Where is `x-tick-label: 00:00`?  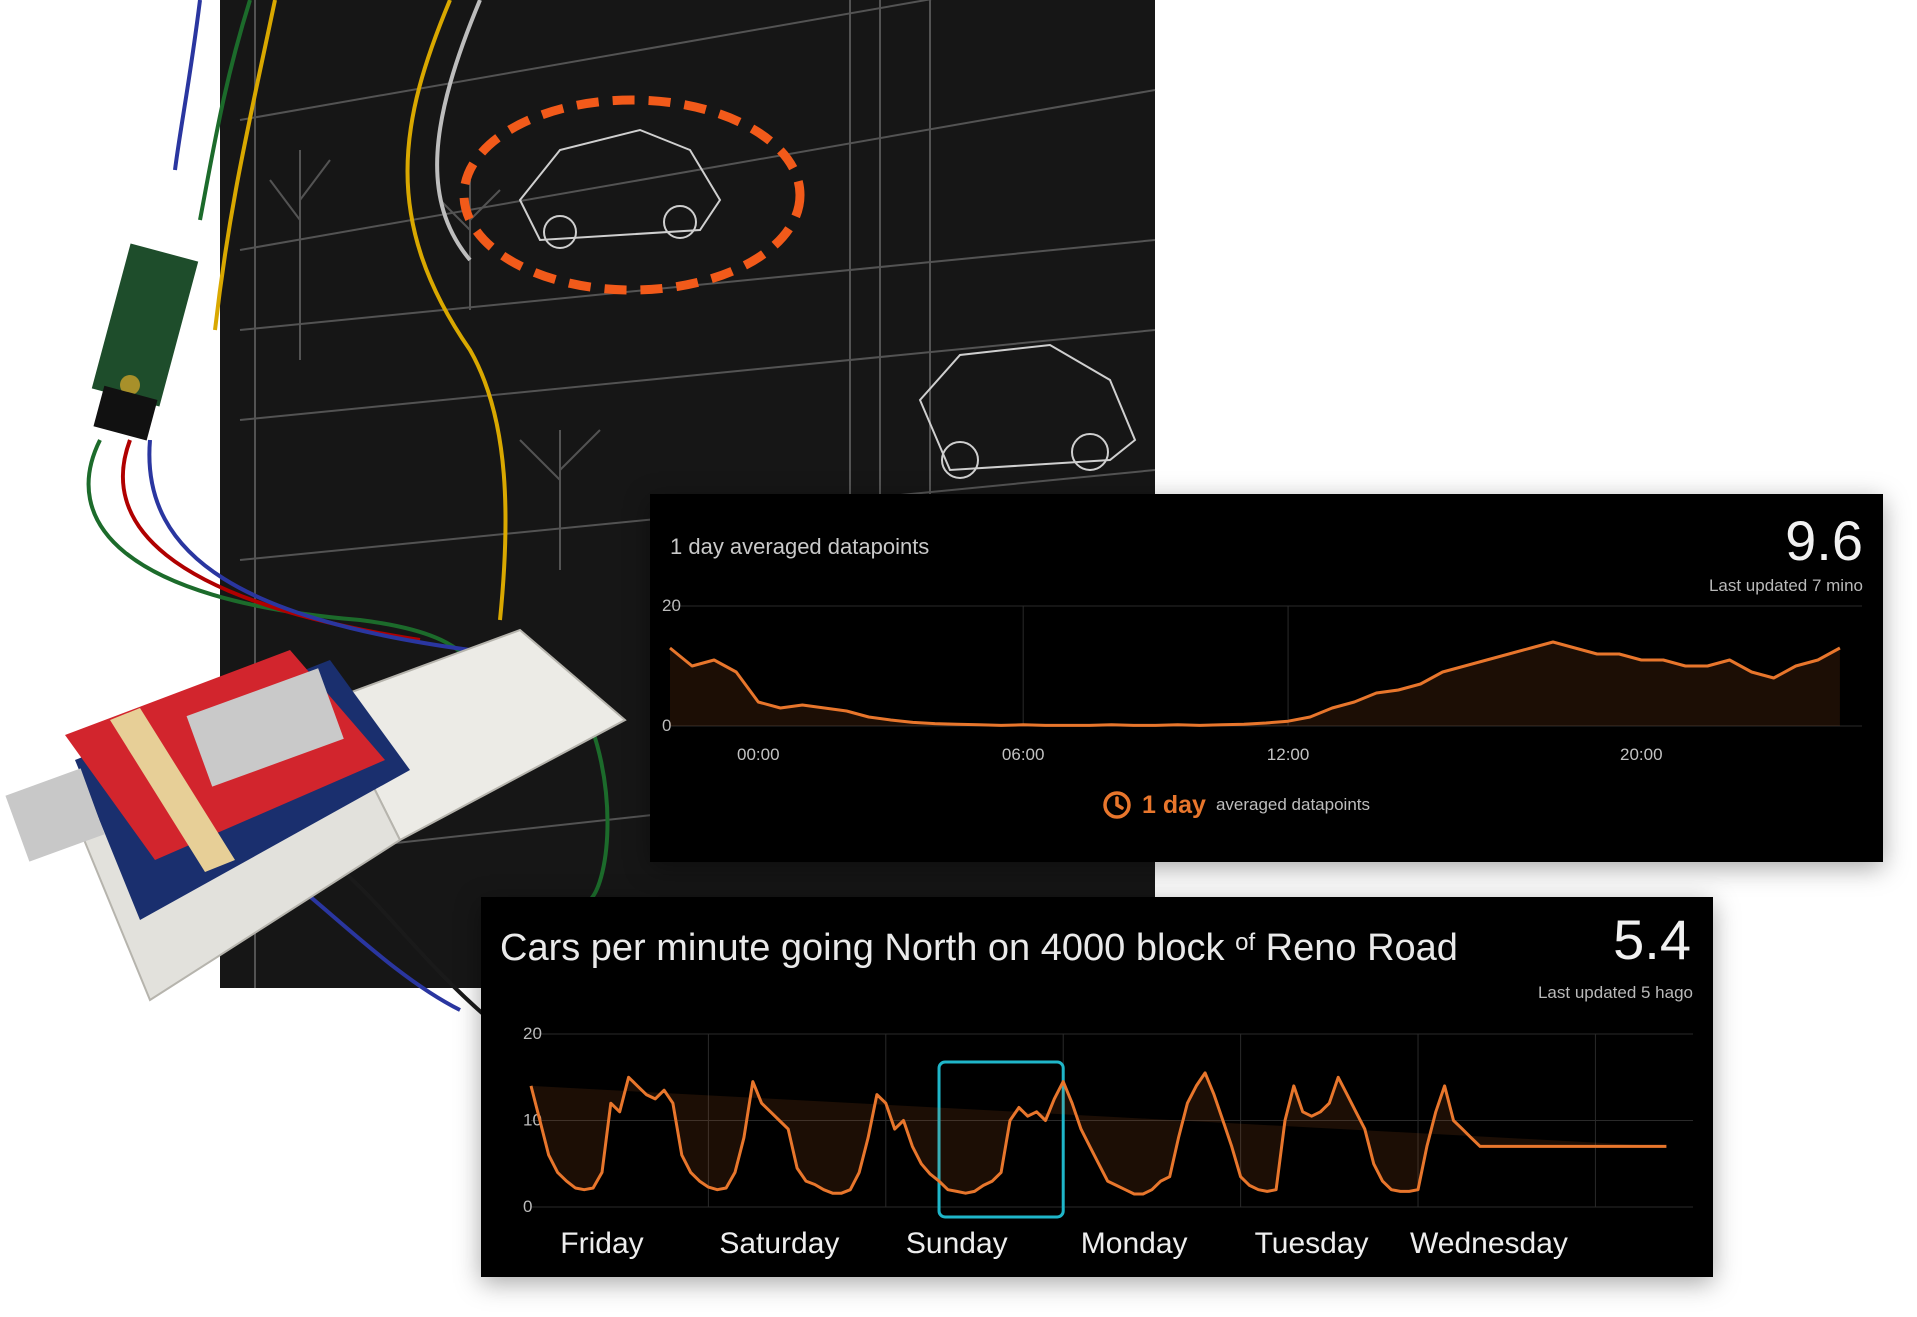
x-tick-label: 00:00 is located at coordinates (758, 754).